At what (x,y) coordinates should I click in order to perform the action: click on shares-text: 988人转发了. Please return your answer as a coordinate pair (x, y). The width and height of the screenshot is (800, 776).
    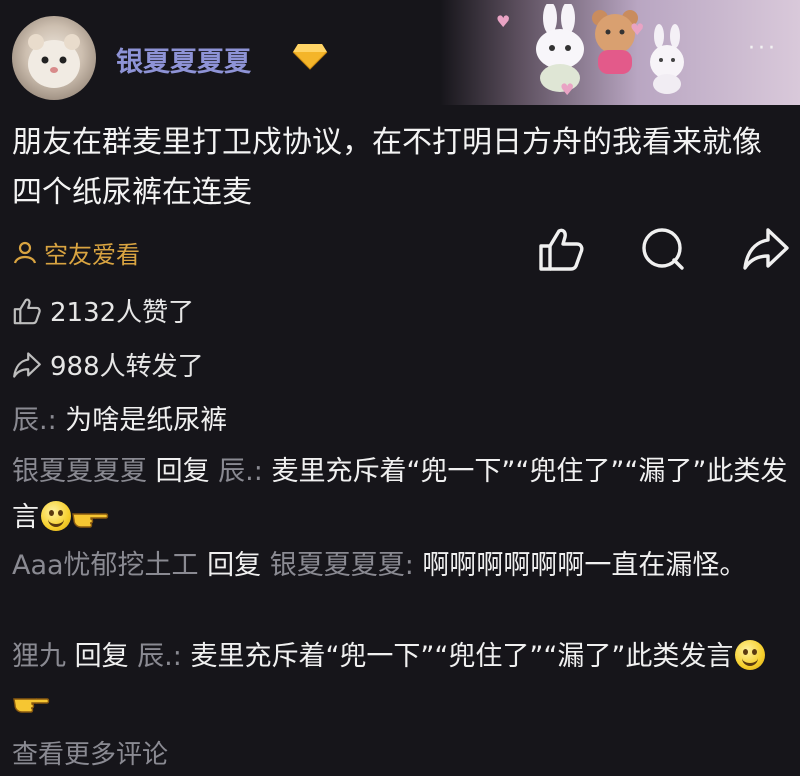
    Looking at the image, I should click on (127, 367).